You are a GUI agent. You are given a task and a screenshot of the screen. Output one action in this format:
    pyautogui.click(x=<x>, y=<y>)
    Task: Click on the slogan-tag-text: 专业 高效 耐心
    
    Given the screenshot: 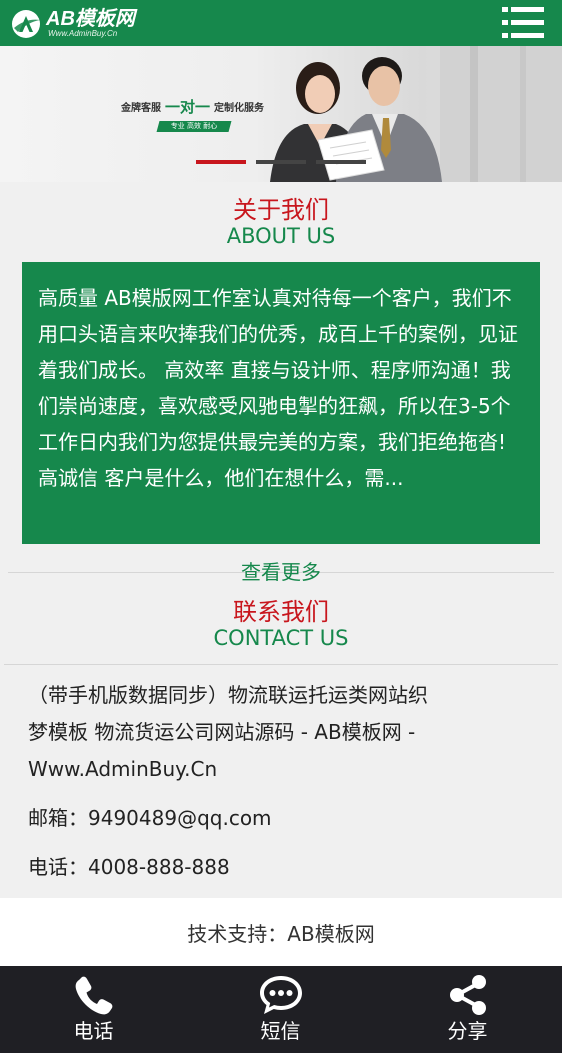 What is the action you would take?
    pyautogui.click(x=194, y=126)
    